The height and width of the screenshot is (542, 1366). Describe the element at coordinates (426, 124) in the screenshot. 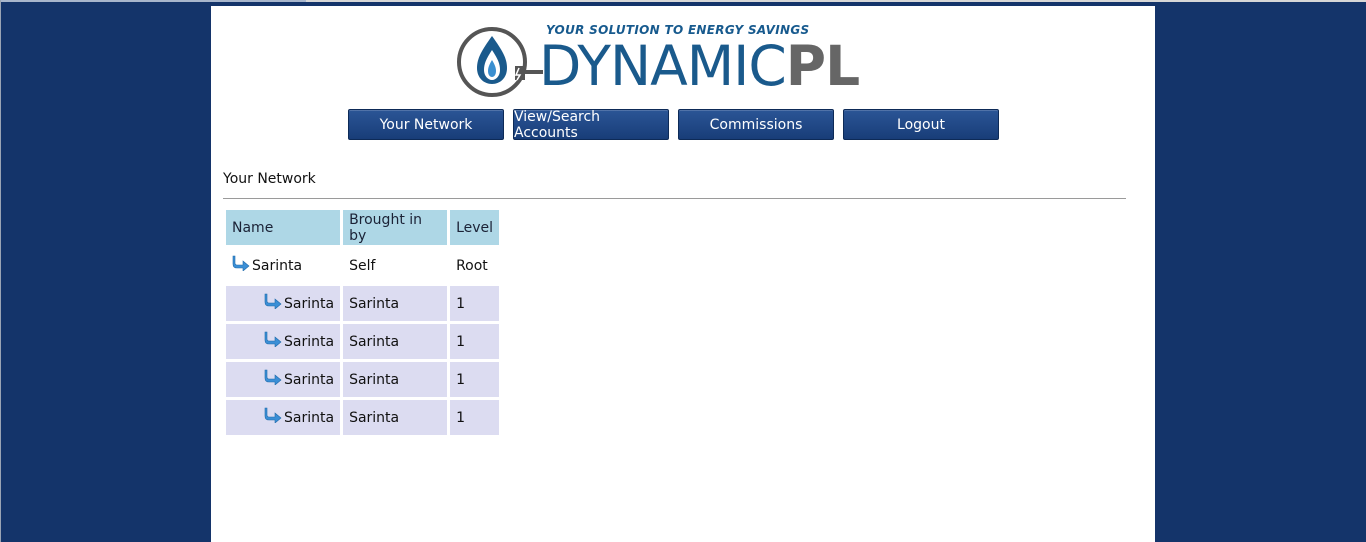

I see `nav-your-network-button: Your Network` at that location.